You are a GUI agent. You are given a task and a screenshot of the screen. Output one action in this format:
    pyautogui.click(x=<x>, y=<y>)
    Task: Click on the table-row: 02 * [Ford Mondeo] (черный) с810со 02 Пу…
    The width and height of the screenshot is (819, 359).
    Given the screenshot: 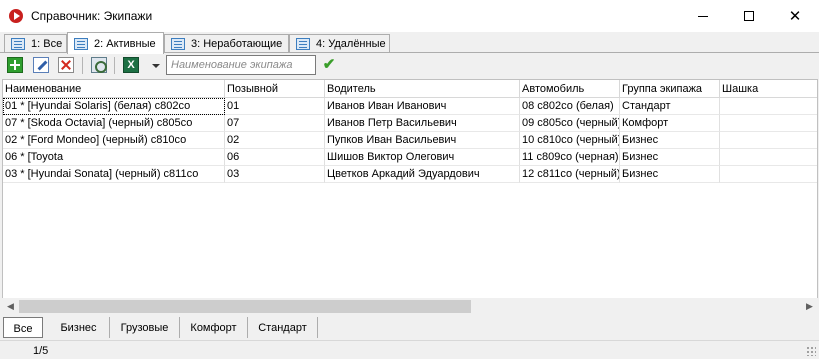 What is the action you would take?
    pyautogui.click(x=410, y=140)
    